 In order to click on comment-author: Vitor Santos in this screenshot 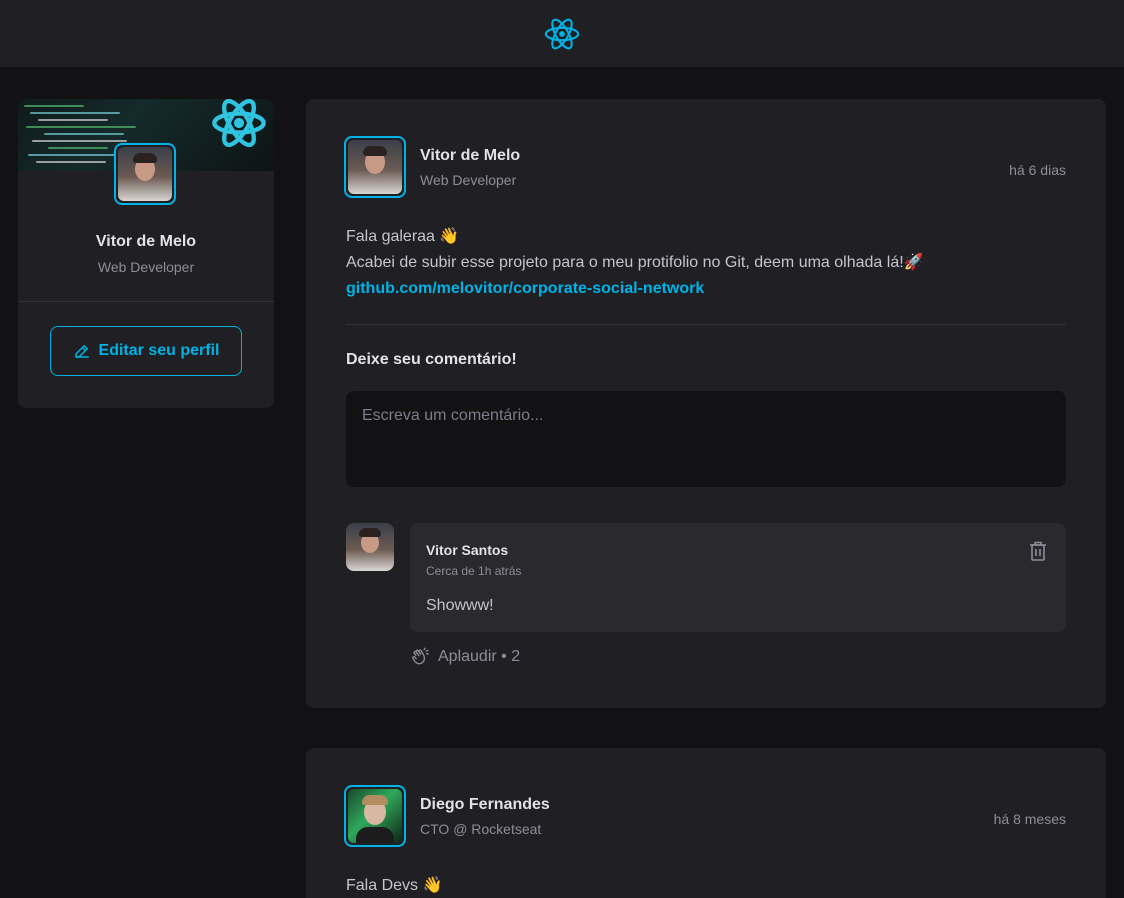, I will do `click(467, 550)`.